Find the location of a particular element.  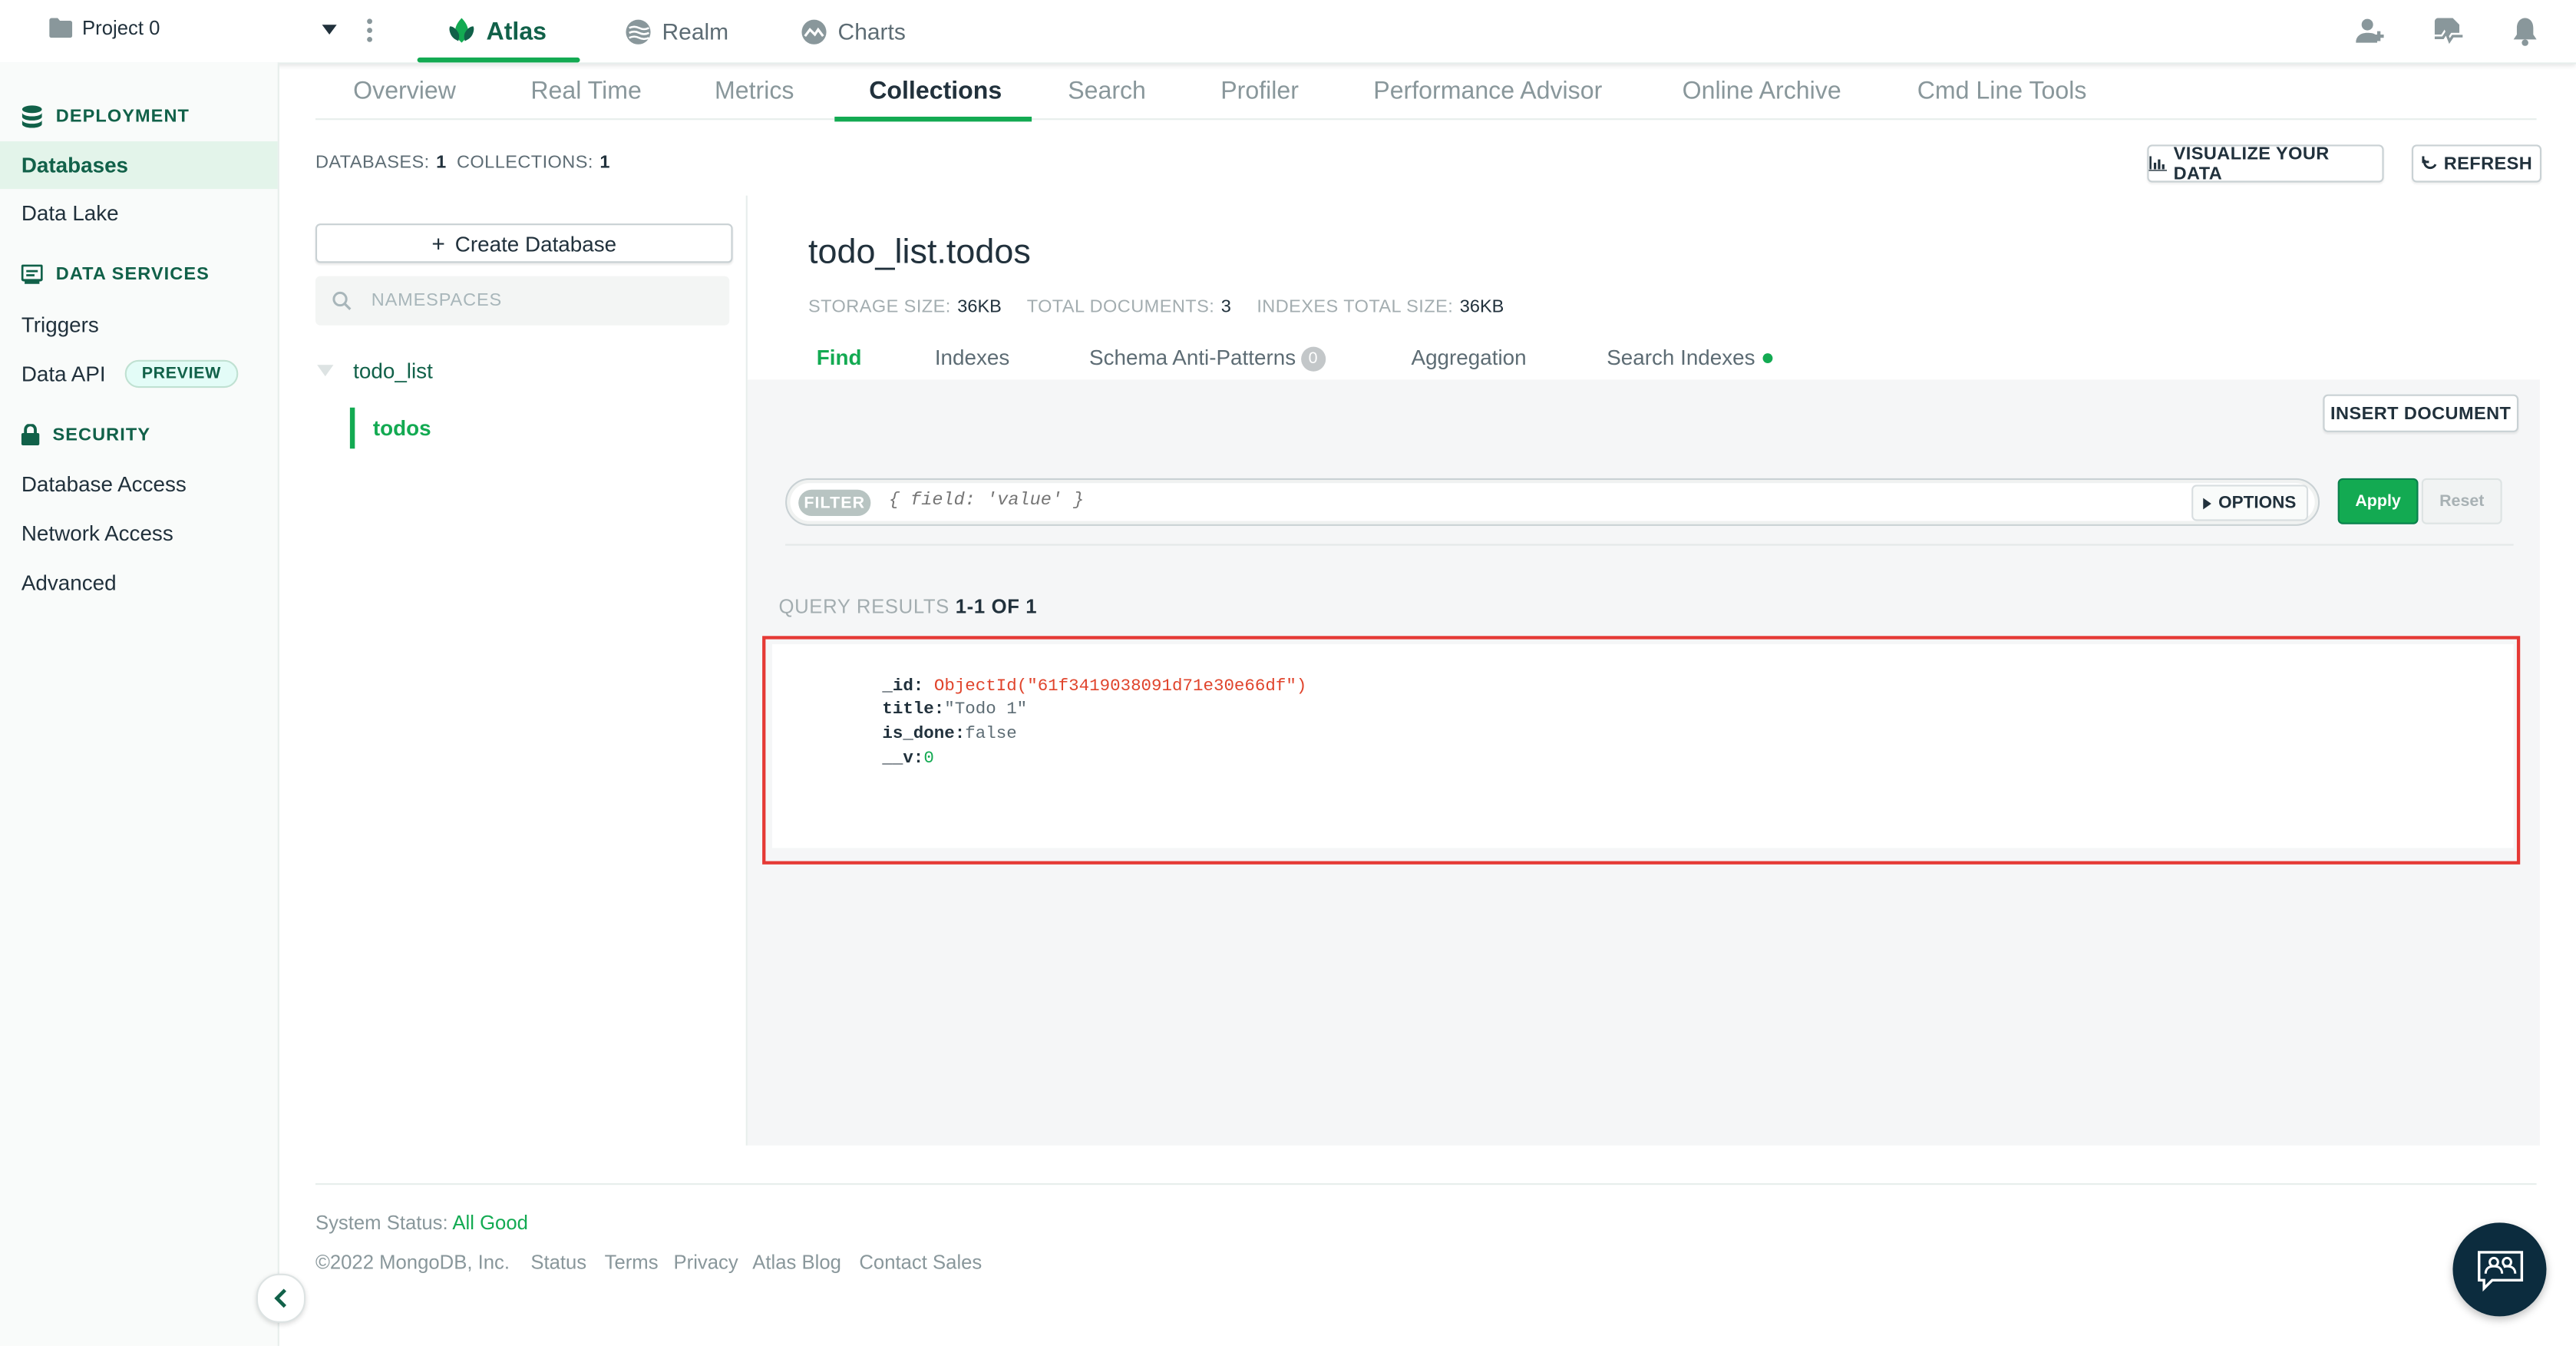

namespaces-placeholder: NAMESPACES is located at coordinates (437, 300).